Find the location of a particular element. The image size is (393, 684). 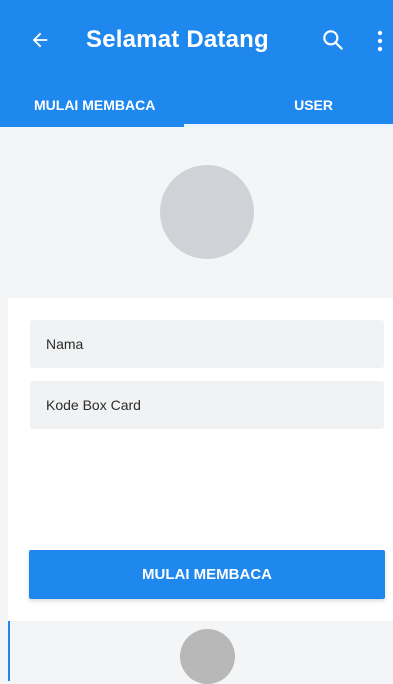

tab-mulai-membaca: MULAI MEMBACA is located at coordinates (92, 104).